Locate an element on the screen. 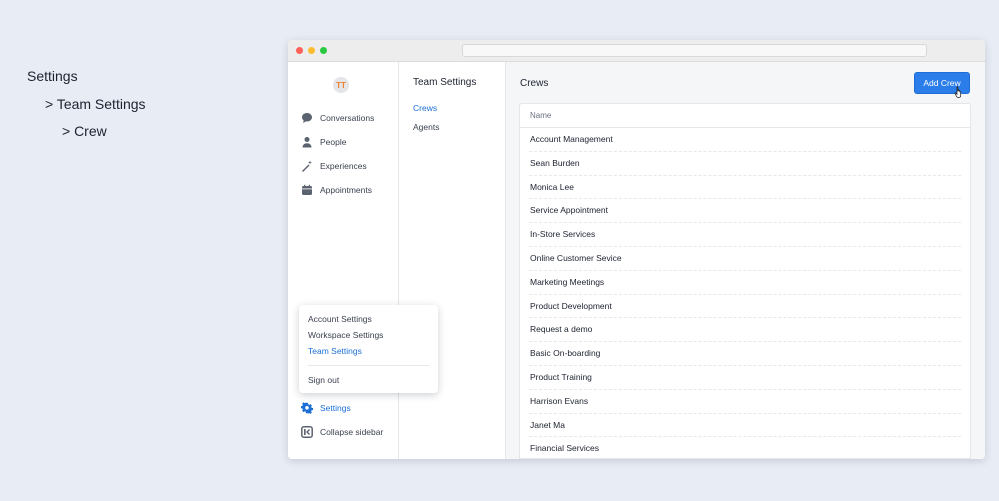 The height and width of the screenshot is (501, 999). sidebar-item-label: Settings is located at coordinates (335, 408).